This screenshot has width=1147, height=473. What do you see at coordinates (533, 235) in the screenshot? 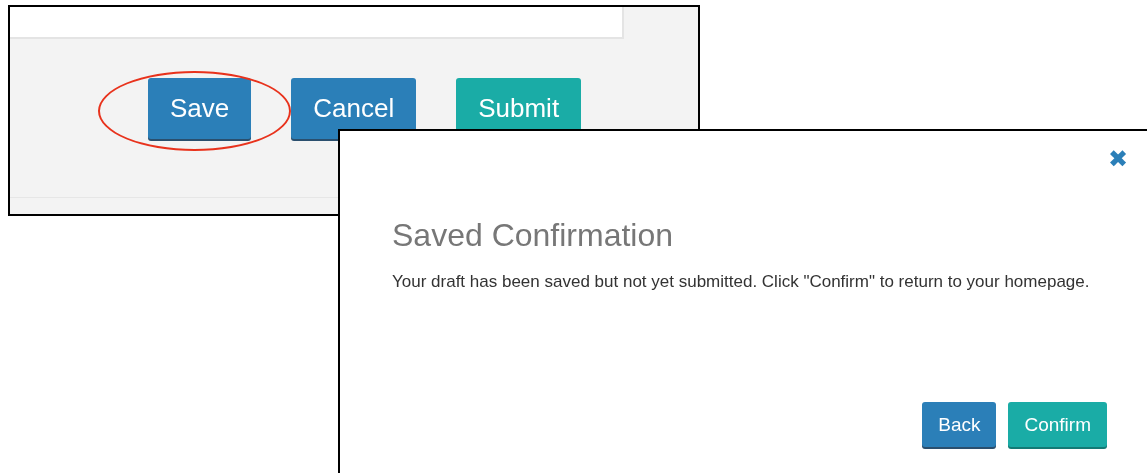
I see `dialog-title: Saved Confirmation` at bounding box center [533, 235].